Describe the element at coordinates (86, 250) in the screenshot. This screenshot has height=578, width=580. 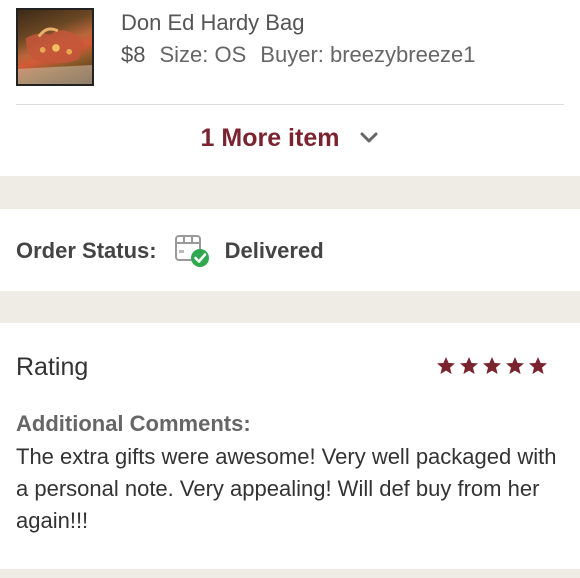
I see `order-status-label: Order Status:` at that location.